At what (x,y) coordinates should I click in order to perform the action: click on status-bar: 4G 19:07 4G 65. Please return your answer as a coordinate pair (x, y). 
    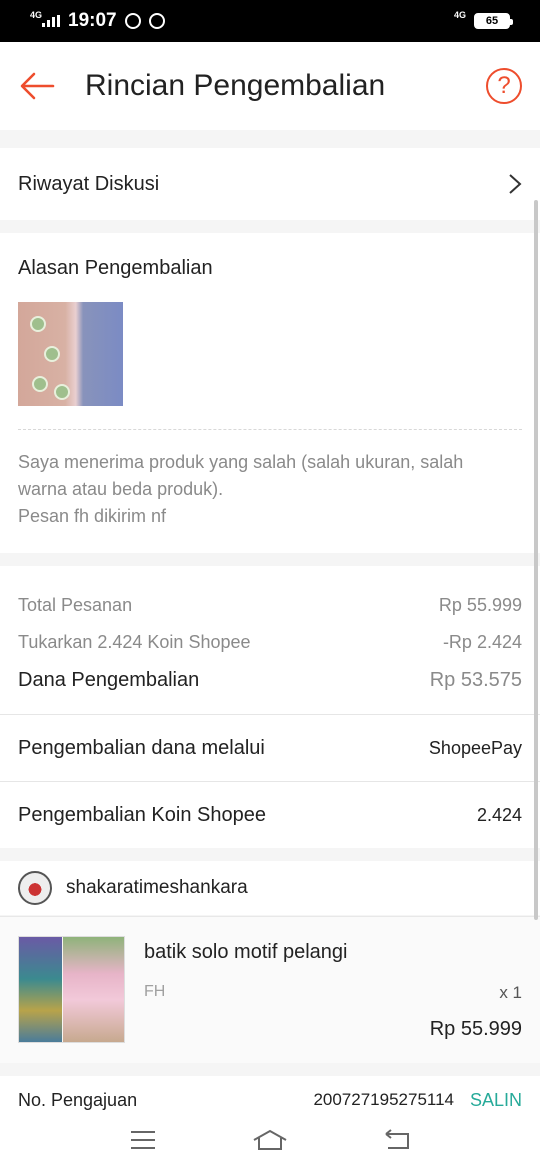
    Looking at the image, I should click on (270, 21).